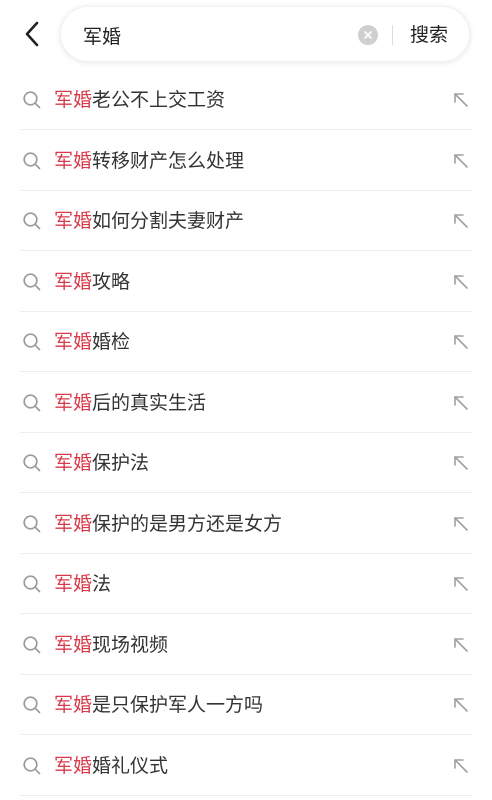 Image resolution: width=492 pixels, height=800 pixels. I want to click on suggestion-suffix: 是只保护军人一方吗, so click(178, 705).